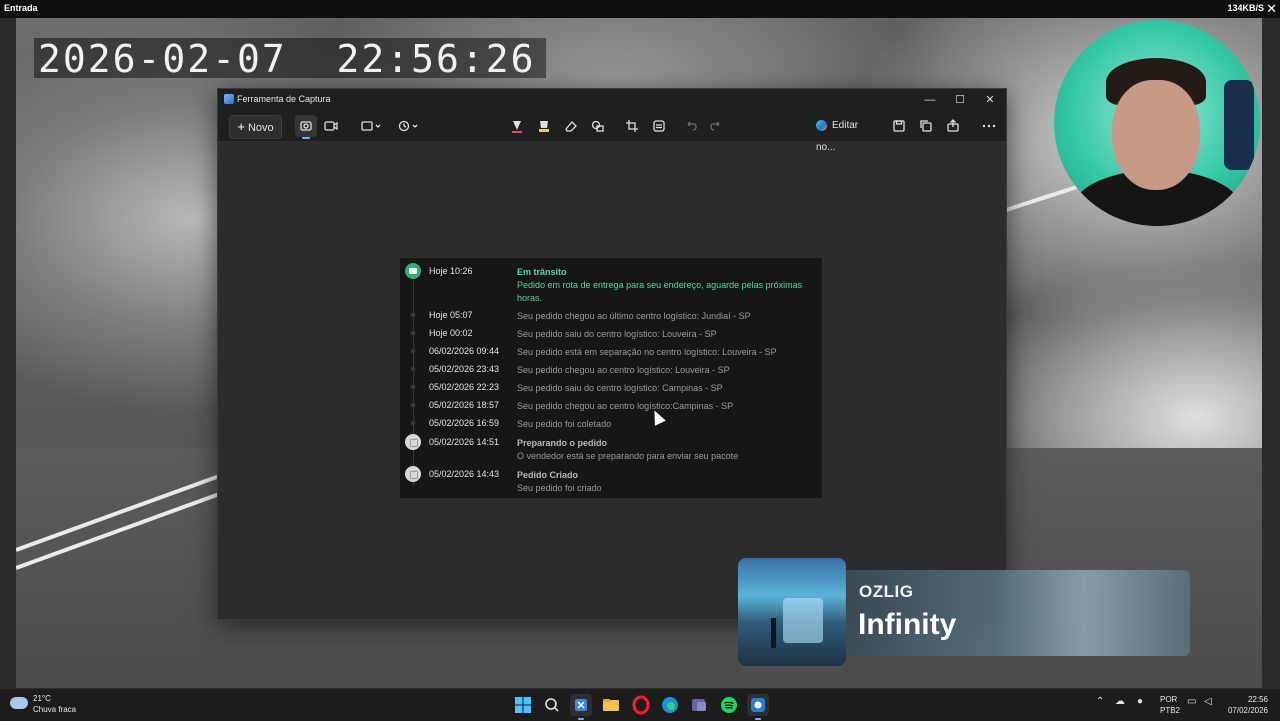  Describe the element at coordinates (229, 99) in the screenshot. I see `snipping-tool-app-icon` at that location.